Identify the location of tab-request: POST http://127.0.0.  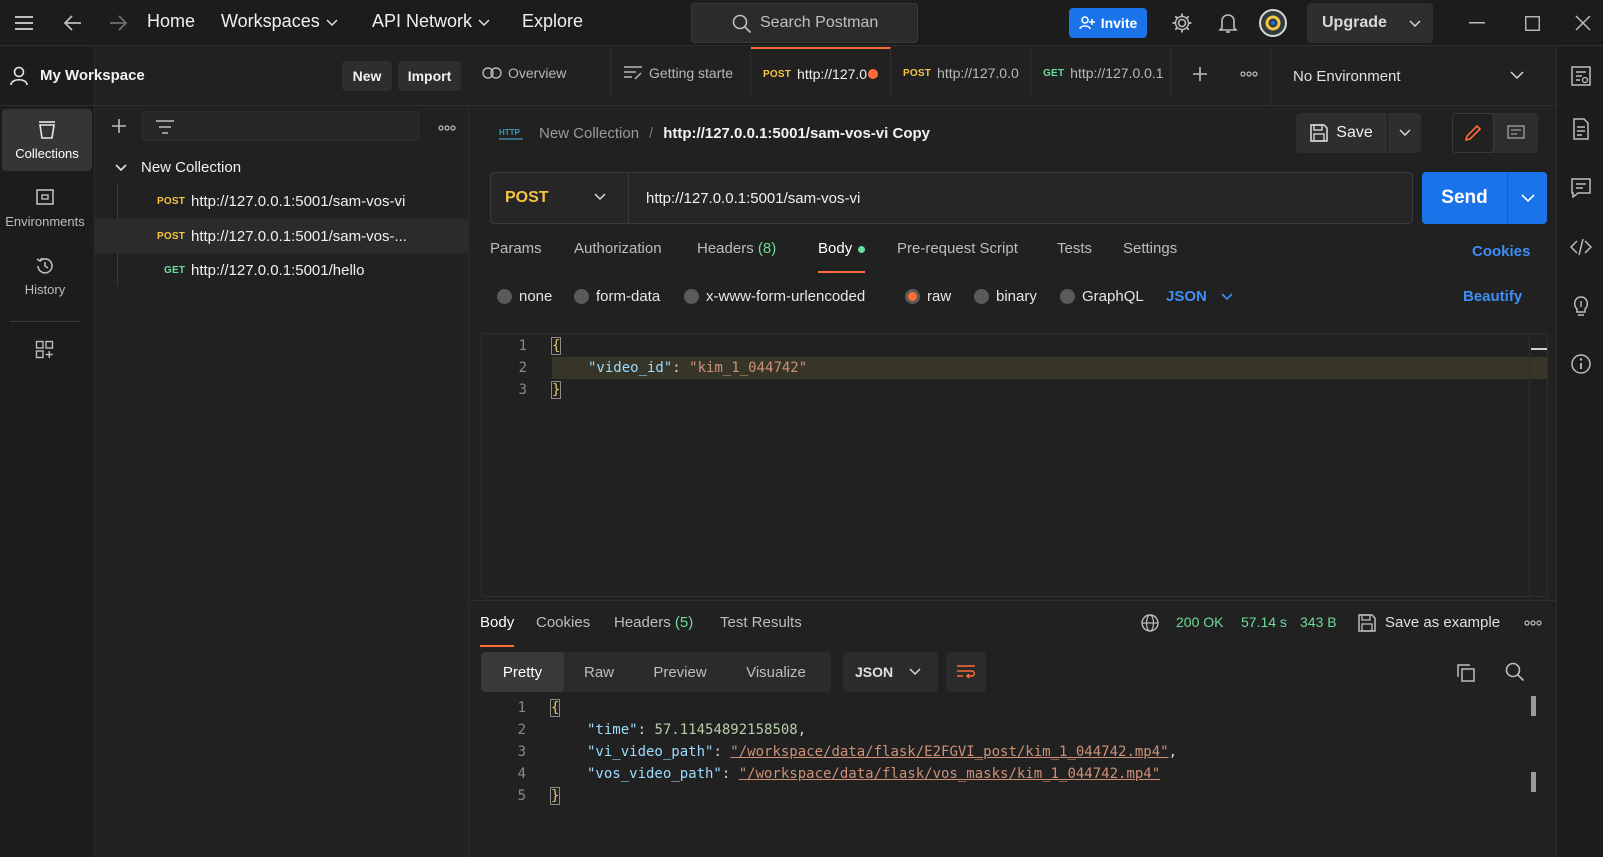
(961, 73).